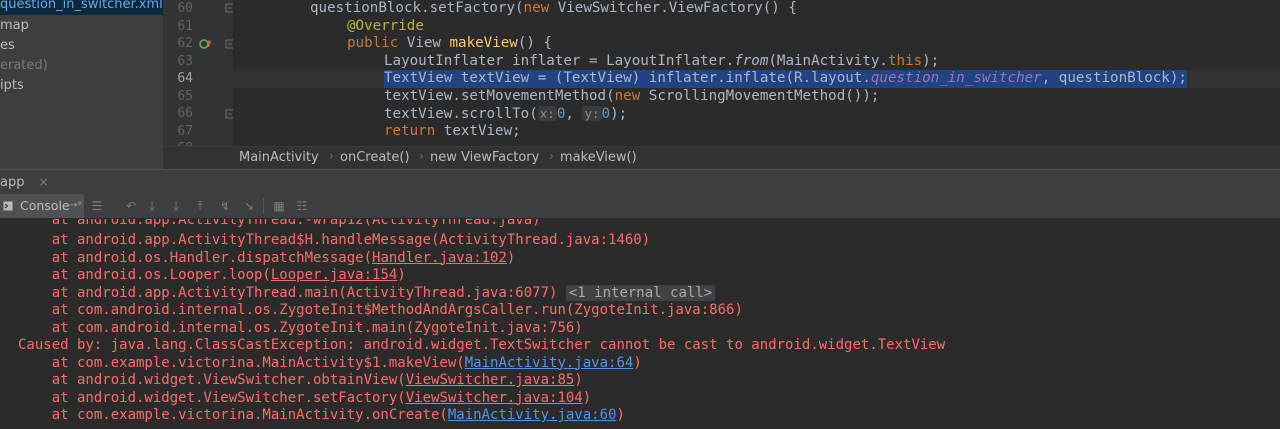 The width and height of the screenshot is (1280, 429). What do you see at coordinates (375, 157) in the screenshot?
I see `breadcrumb-item: onCreate()` at bounding box center [375, 157].